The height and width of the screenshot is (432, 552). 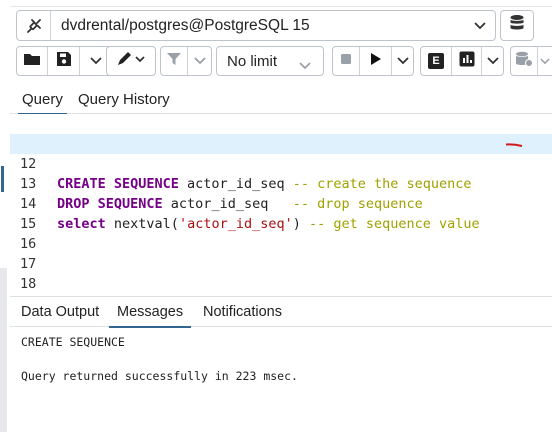 I want to click on editor-line: 17, so click(x=281, y=253).